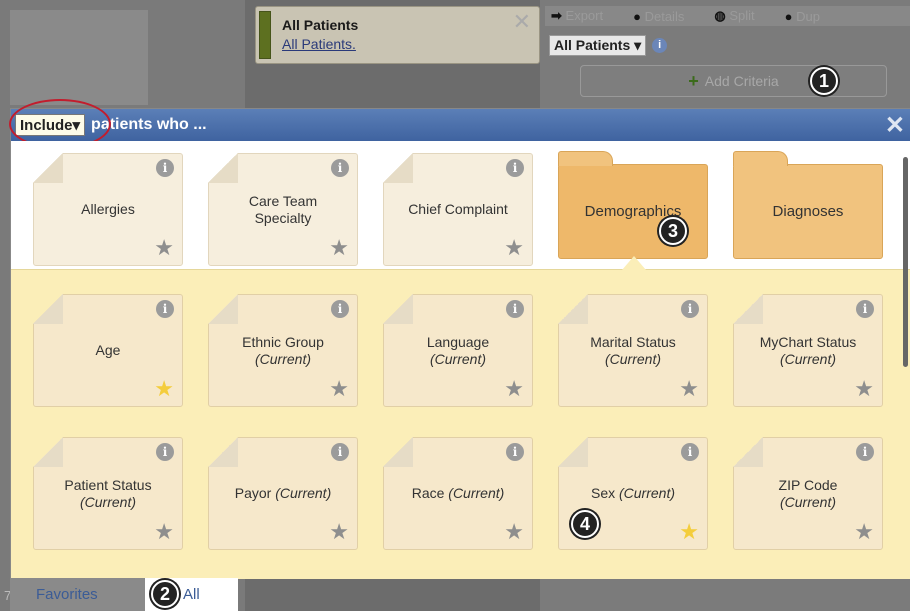 Image resolution: width=910 pixels, height=611 pixels. I want to click on criteria-label: Marital Status (Current), so click(633, 351).